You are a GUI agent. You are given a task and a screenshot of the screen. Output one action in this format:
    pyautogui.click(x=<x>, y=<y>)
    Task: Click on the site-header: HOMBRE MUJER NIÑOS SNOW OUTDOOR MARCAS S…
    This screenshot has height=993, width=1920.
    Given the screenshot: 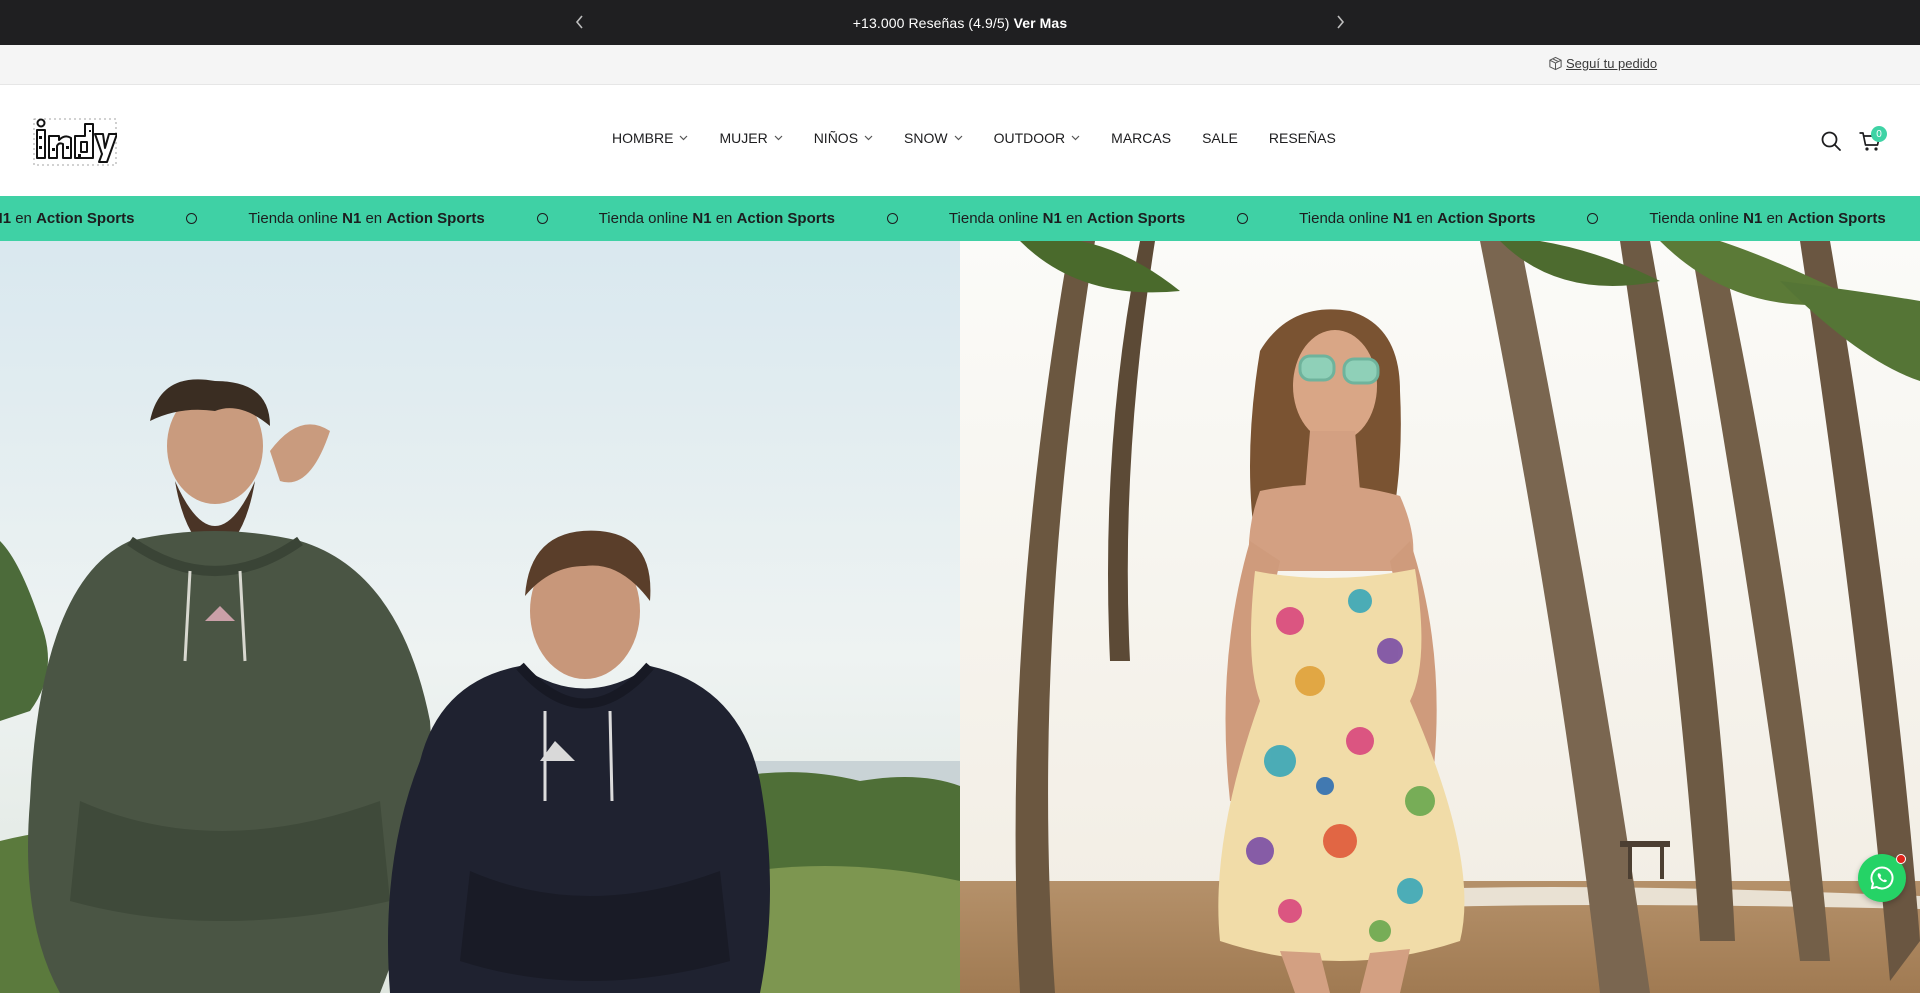 What is the action you would take?
    pyautogui.click(x=960, y=140)
    